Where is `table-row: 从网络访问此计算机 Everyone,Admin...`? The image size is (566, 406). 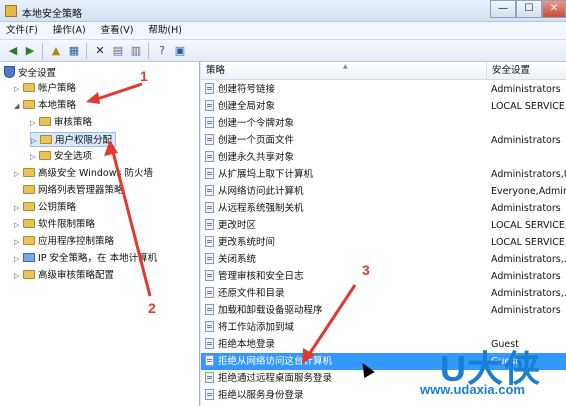 table-row: 从网络访问此计算机 Everyone,Admin... is located at coordinates (383, 191).